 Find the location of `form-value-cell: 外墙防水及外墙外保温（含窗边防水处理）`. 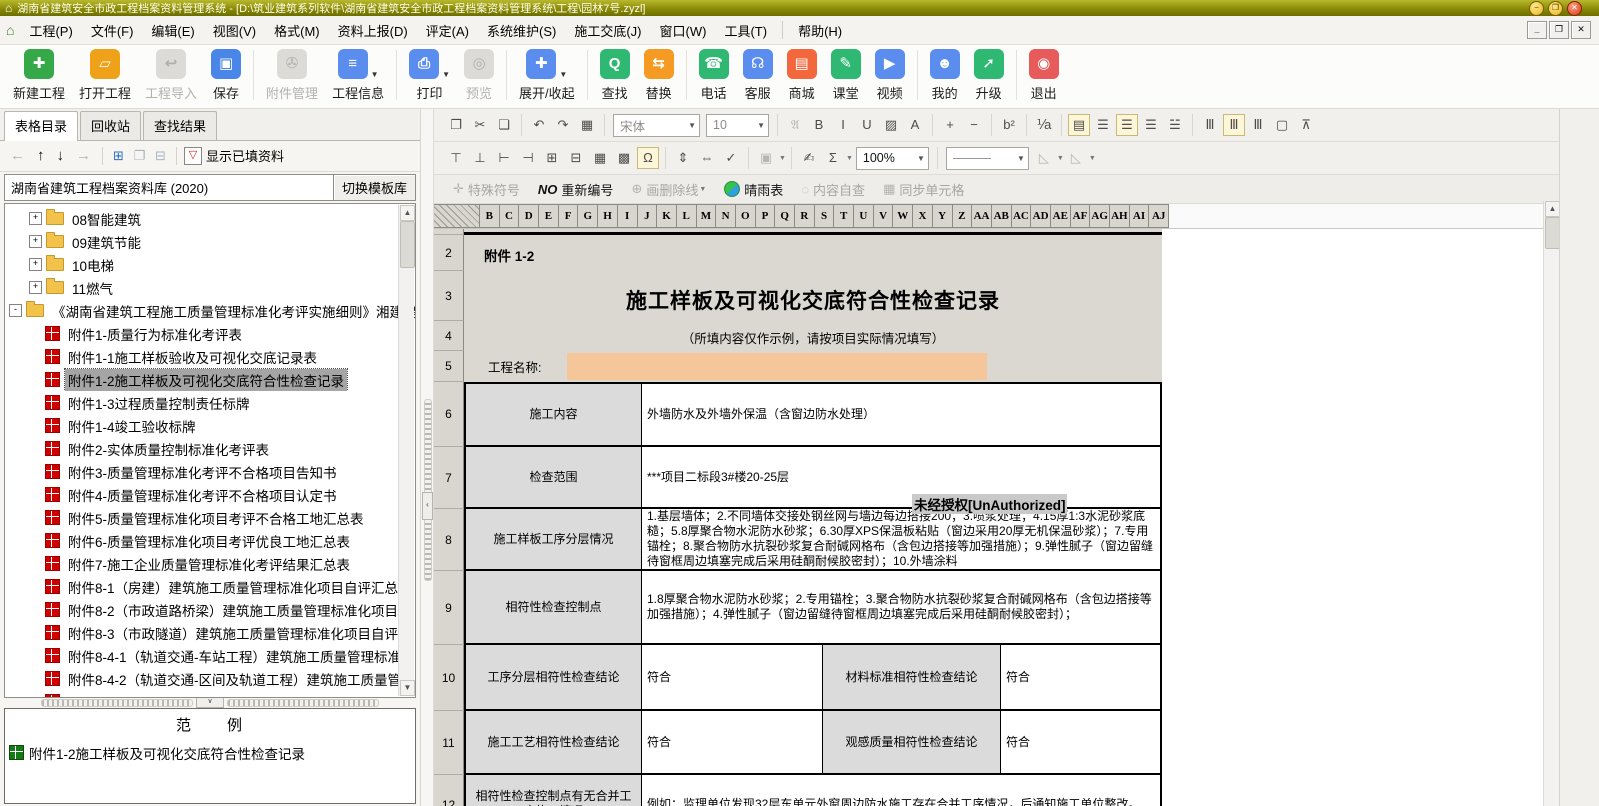

form-value-cell: 外墙防水及外墙外保温（含窗边防水处理） is located at coordinates (901, 414).